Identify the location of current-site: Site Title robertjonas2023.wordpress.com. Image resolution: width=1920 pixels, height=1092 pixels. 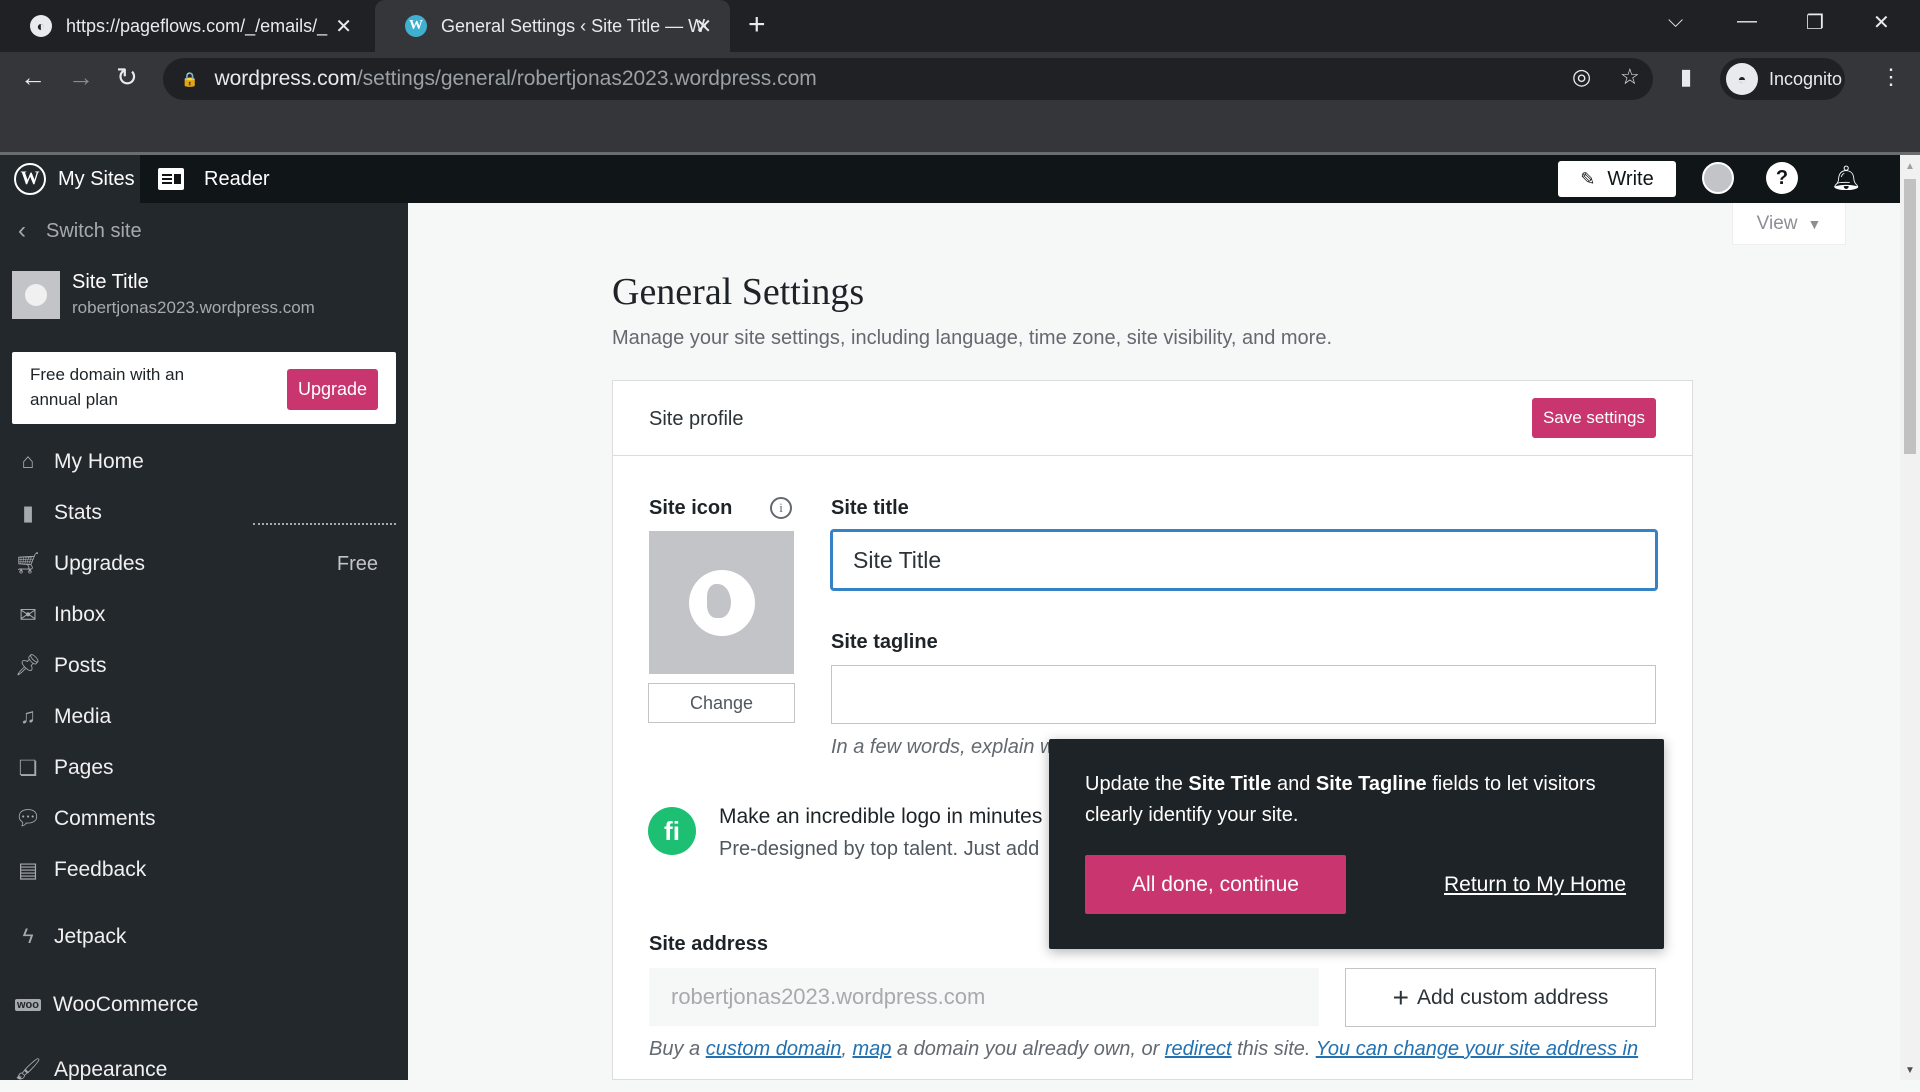
(163, 295).